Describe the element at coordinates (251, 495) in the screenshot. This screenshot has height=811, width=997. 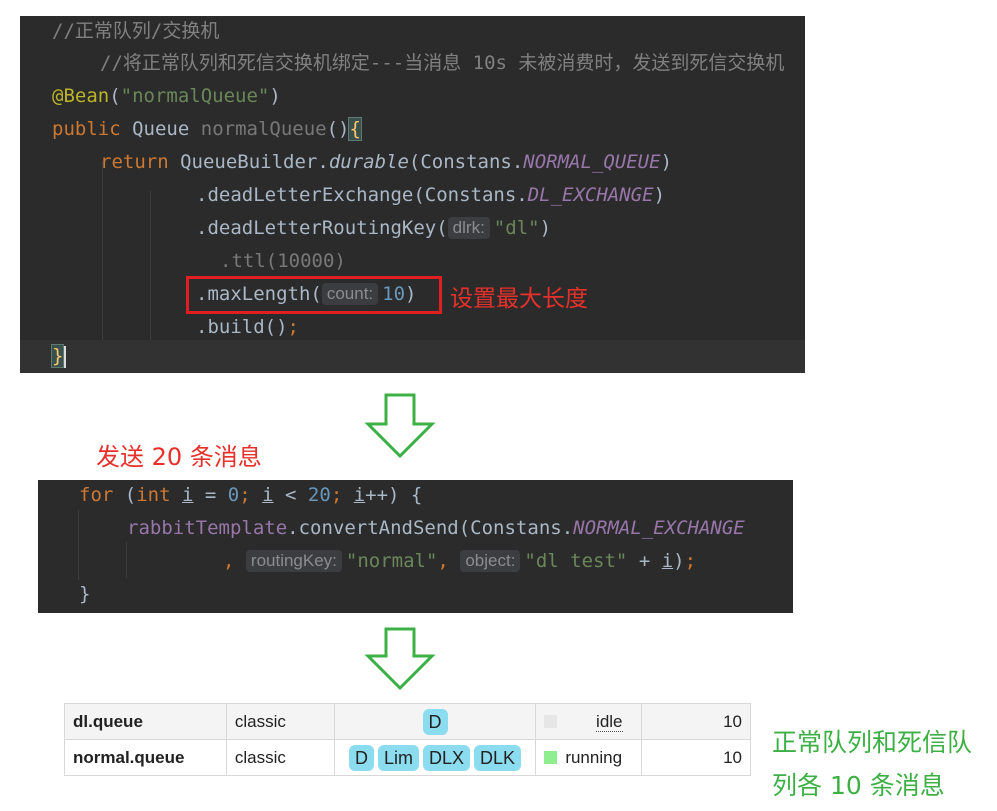
I see `code2-line-1: for (int i = 0; i < 20; i++) {` at that location.